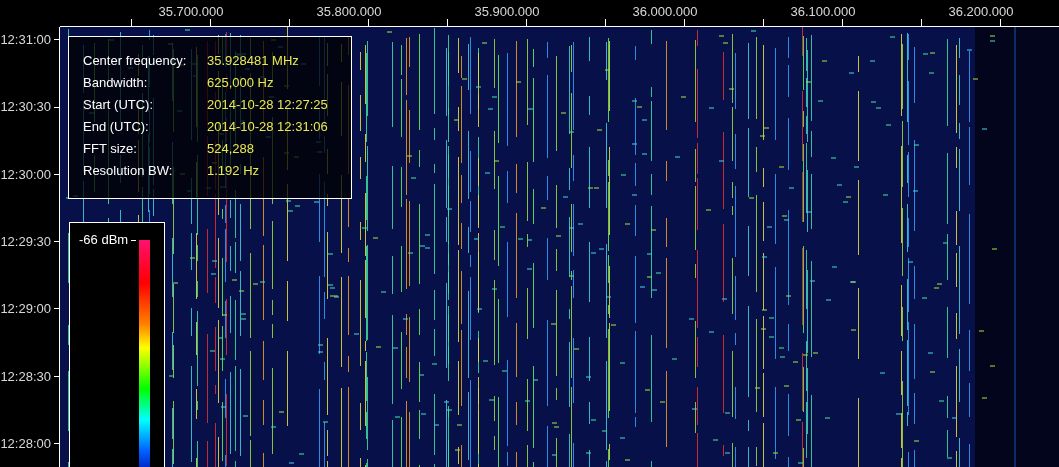 The image size is (1059, 467). What do you see at coordinates (25, 40) in the screenshot?
I see `time-label: 12:31:00` at bounding box center [25, 40].